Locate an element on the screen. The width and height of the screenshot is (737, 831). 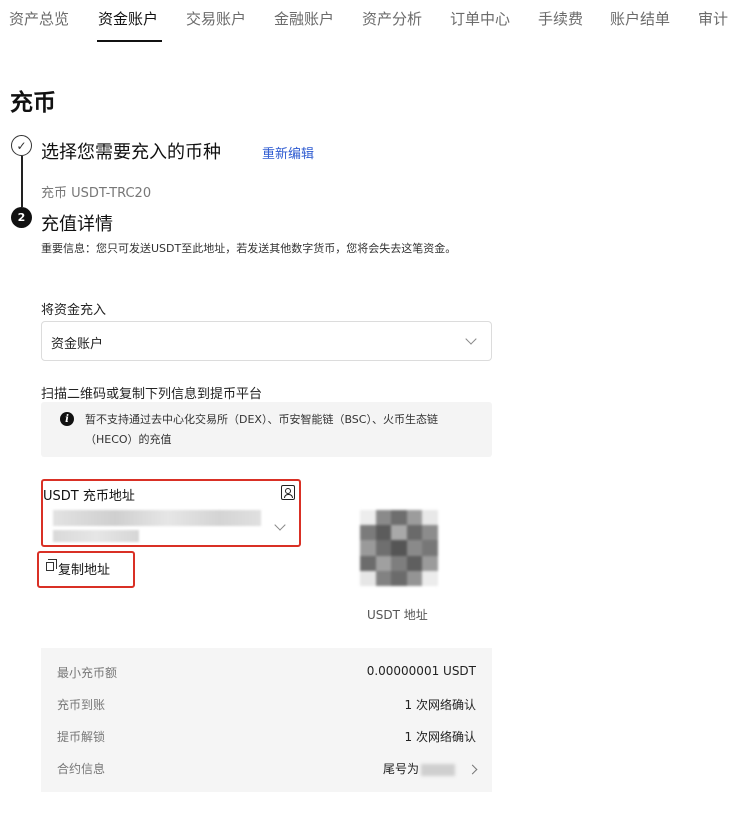
contract-info-row: 合约信息 尾号为 is located at coordinates (266, 770).